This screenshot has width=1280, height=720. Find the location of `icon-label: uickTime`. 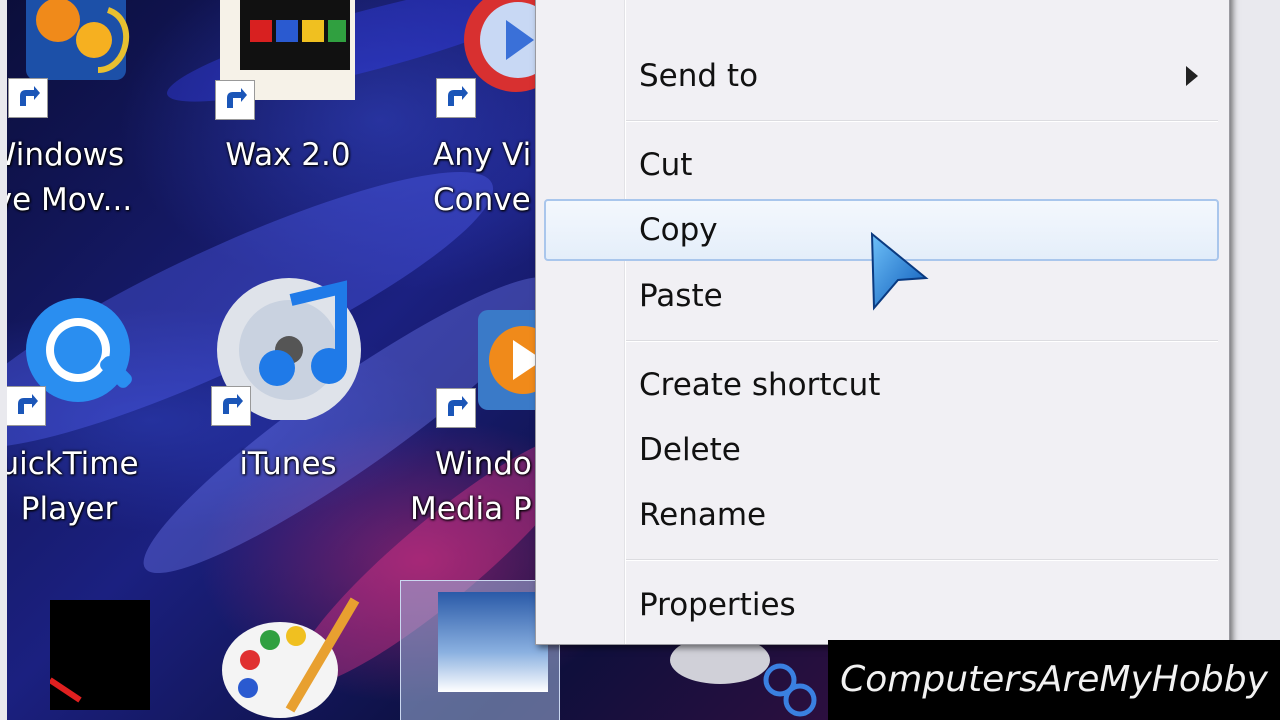

icon-label: uickTime is located at coordinates (69, 464).